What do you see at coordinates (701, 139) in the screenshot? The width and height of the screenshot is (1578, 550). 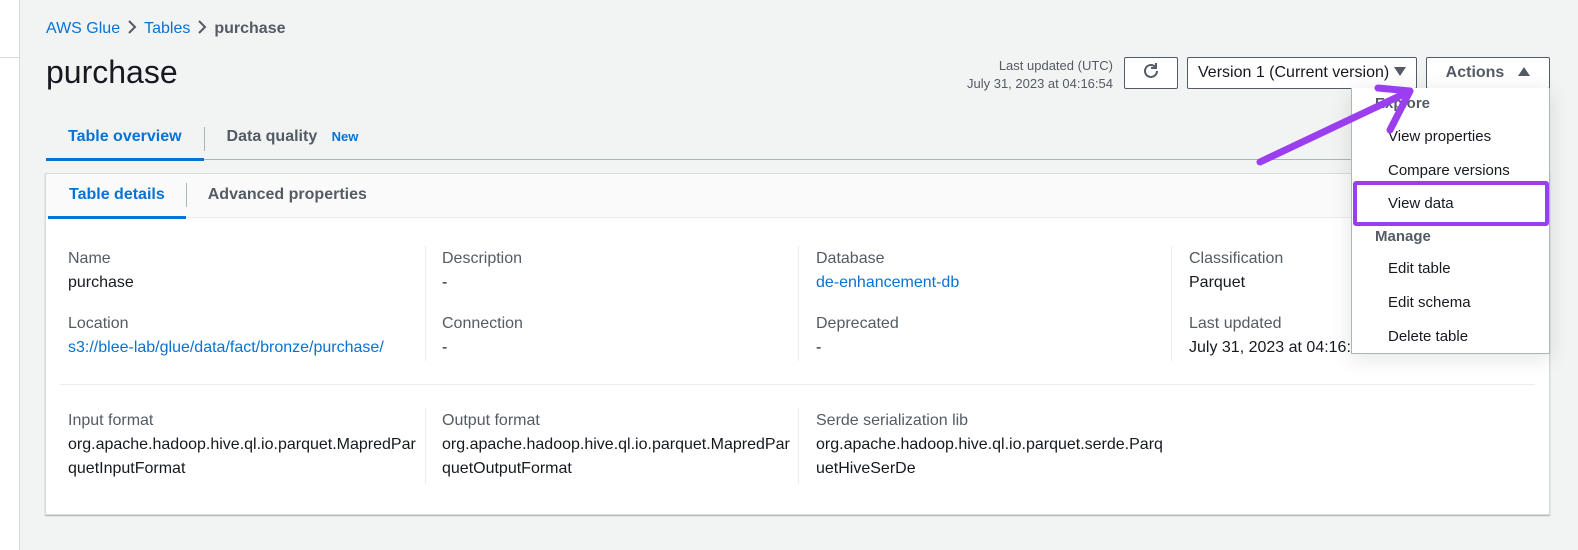 I see `top-tabs: Table overview Data quality New` at bounding box center [701, 139].